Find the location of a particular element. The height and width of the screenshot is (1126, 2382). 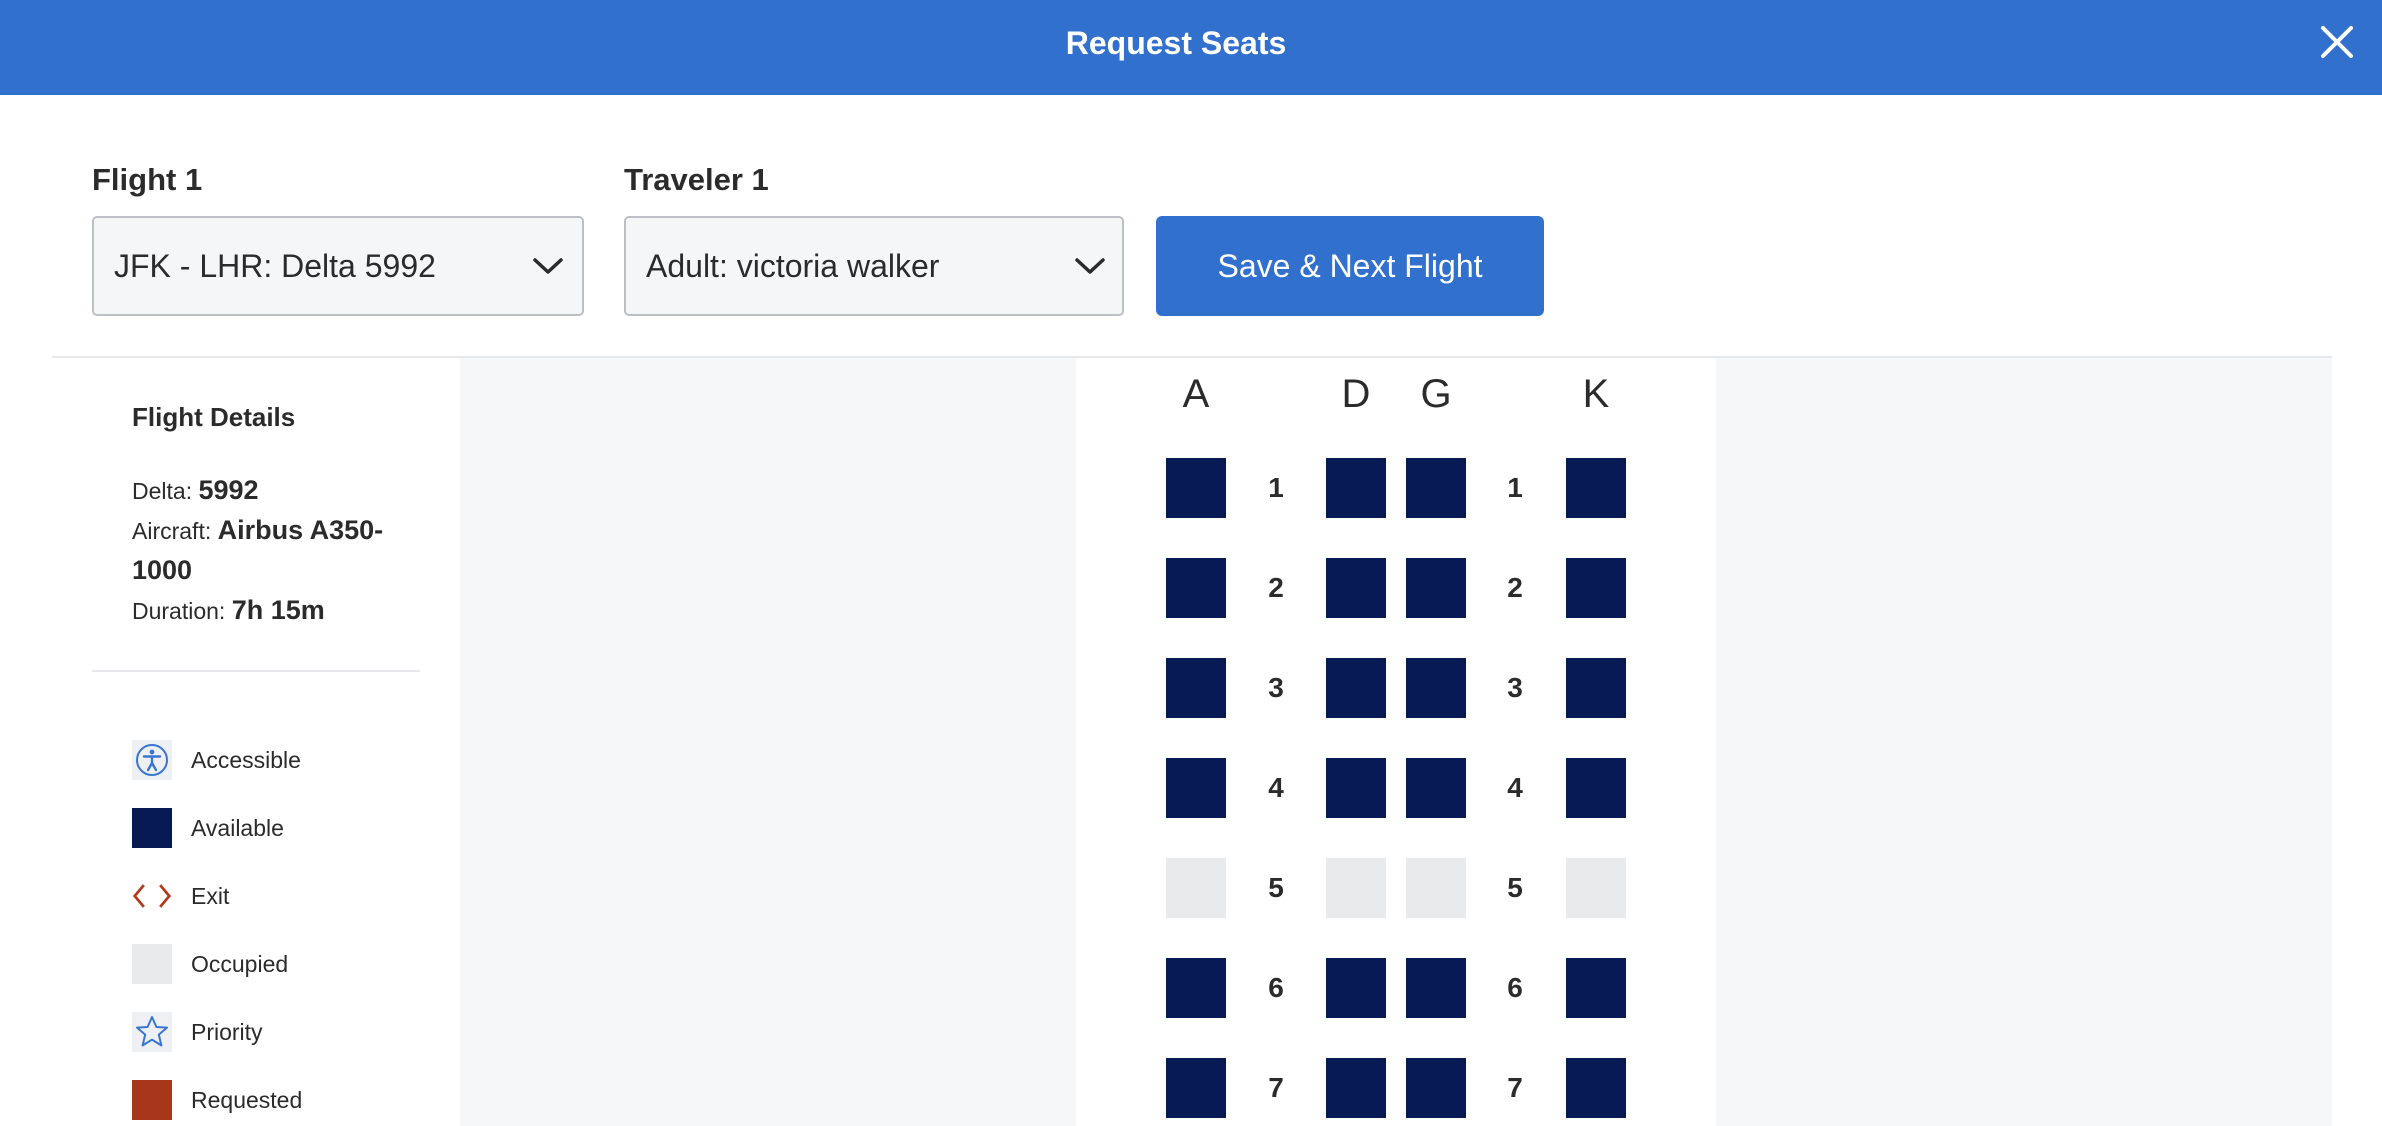

legend-label-accessible: Accessible is located at coordinates (246, 760).